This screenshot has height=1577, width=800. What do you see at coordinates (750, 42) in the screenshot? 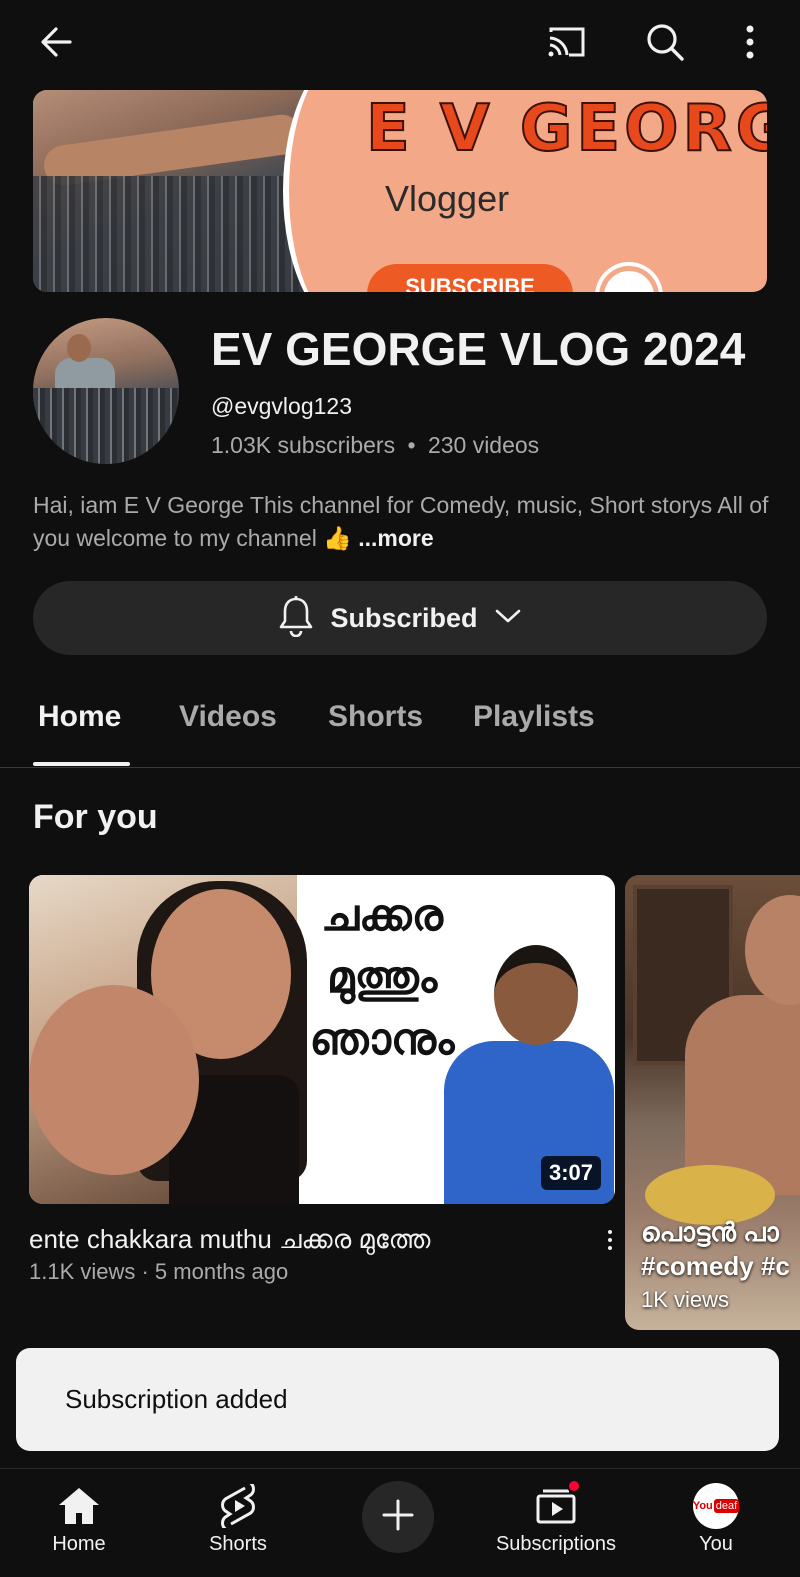
I see `more-vert-icon` at bounding box center [750, 42].